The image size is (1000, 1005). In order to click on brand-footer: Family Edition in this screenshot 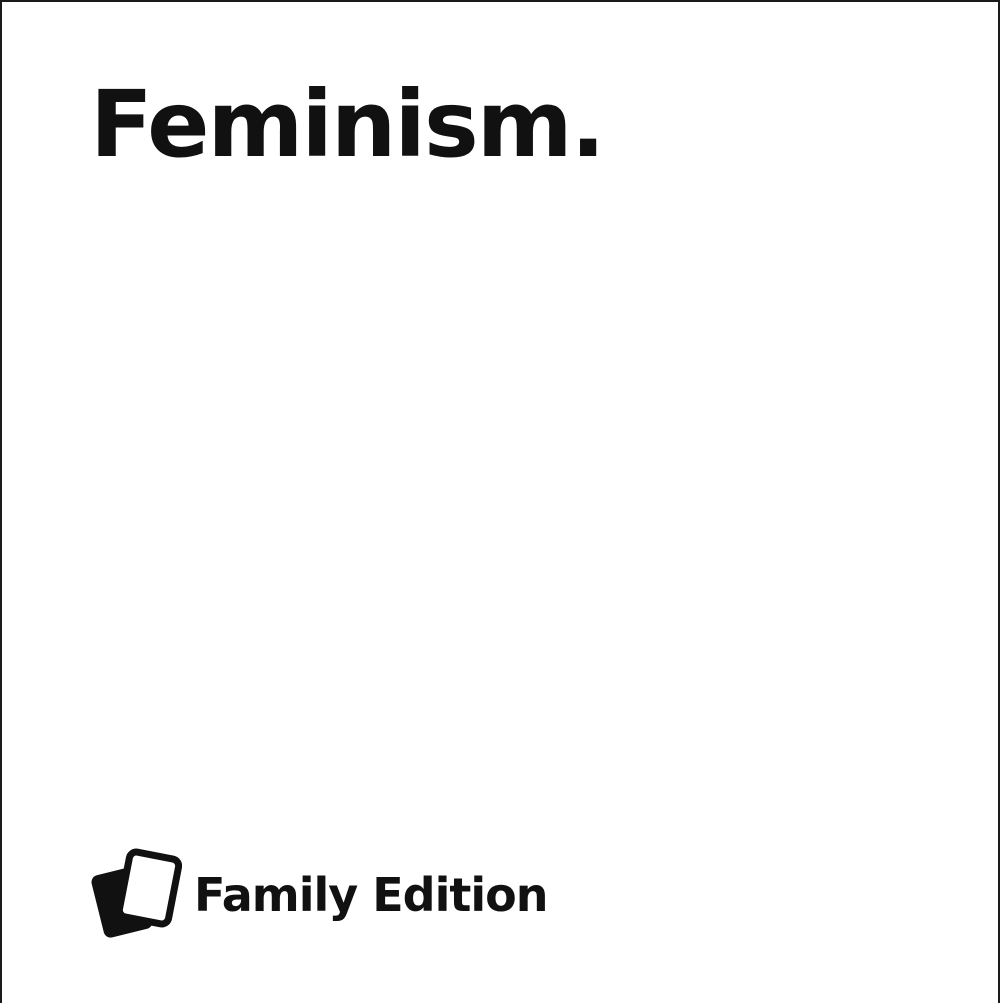, I will do `click(318, 895)`.